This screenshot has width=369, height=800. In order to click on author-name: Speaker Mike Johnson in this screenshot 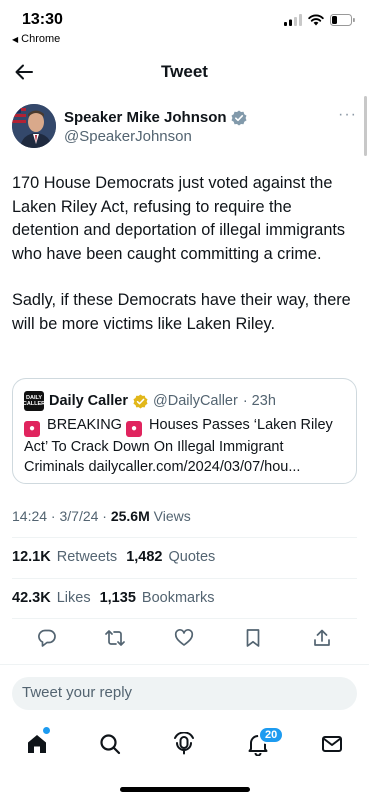, I will do `click(155, 117)`.